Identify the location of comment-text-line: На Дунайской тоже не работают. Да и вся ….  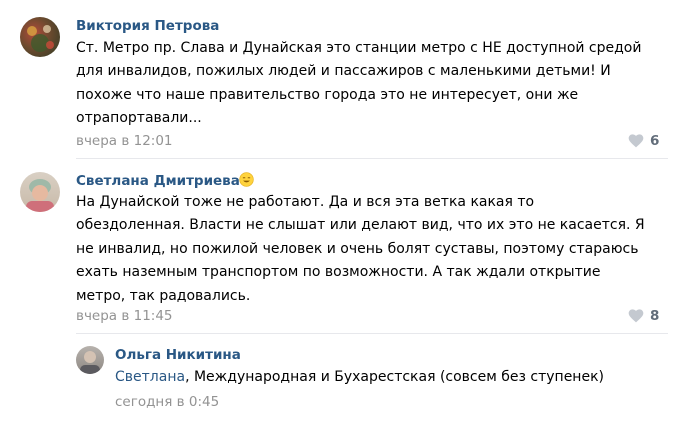
(305, 202).